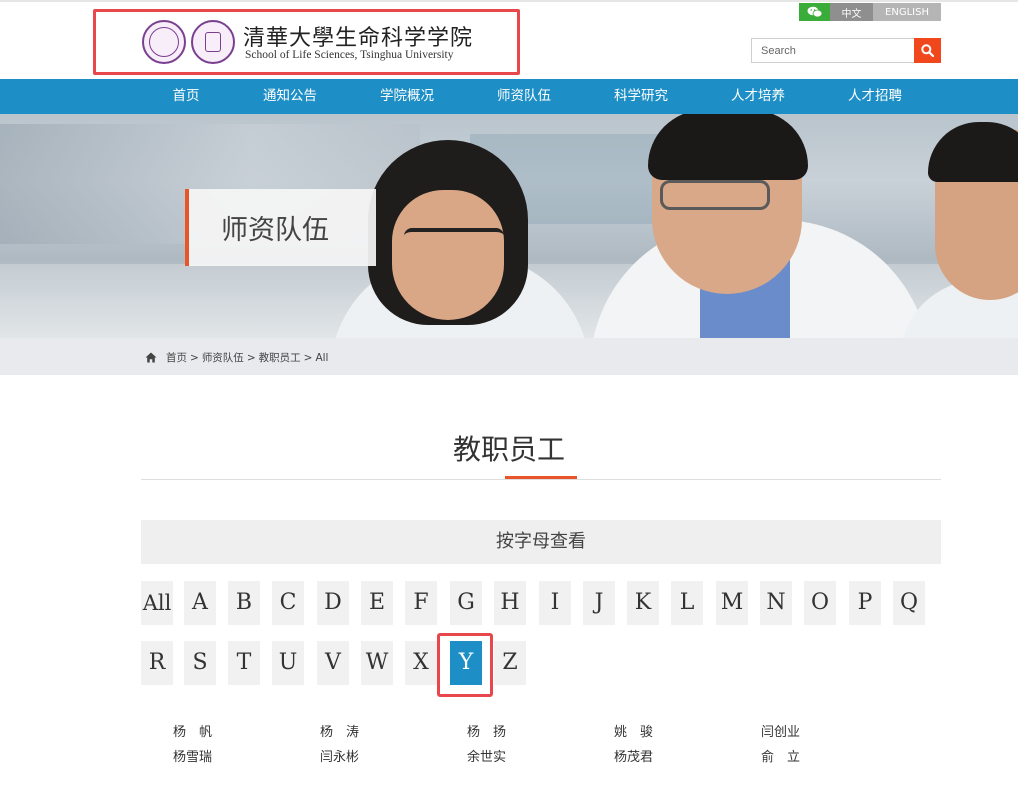  What do you see at coordinates (339, 730) in the screenshot?
I see `staff-name-link: 杨 涛` at bounding box center [339, 730].